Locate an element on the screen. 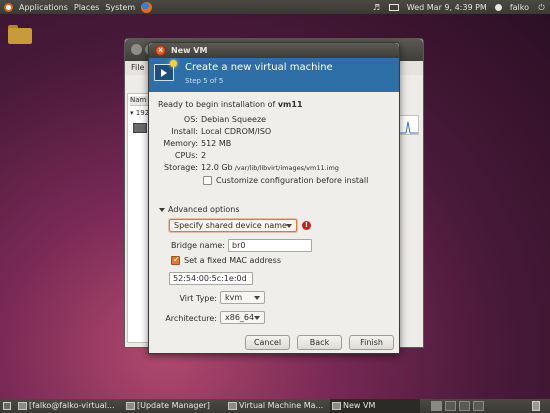  advanced-options-expander: Advanced options is located at coordinates (204, 209).